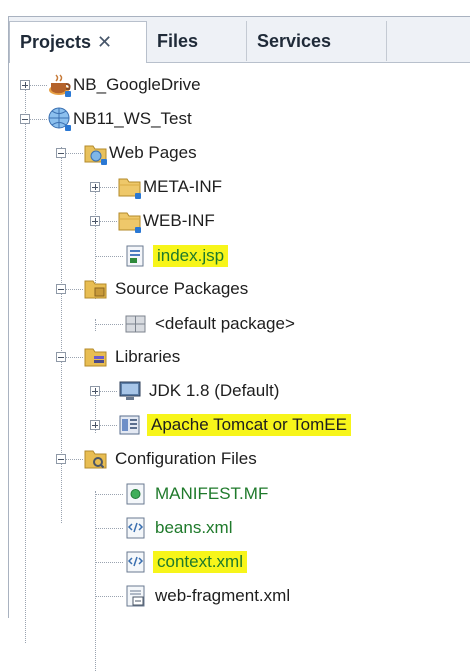 The width and height of the screenshot is (470, 671). I want to click on tree-node-config-files: Configuration Files, so click(170, 459).